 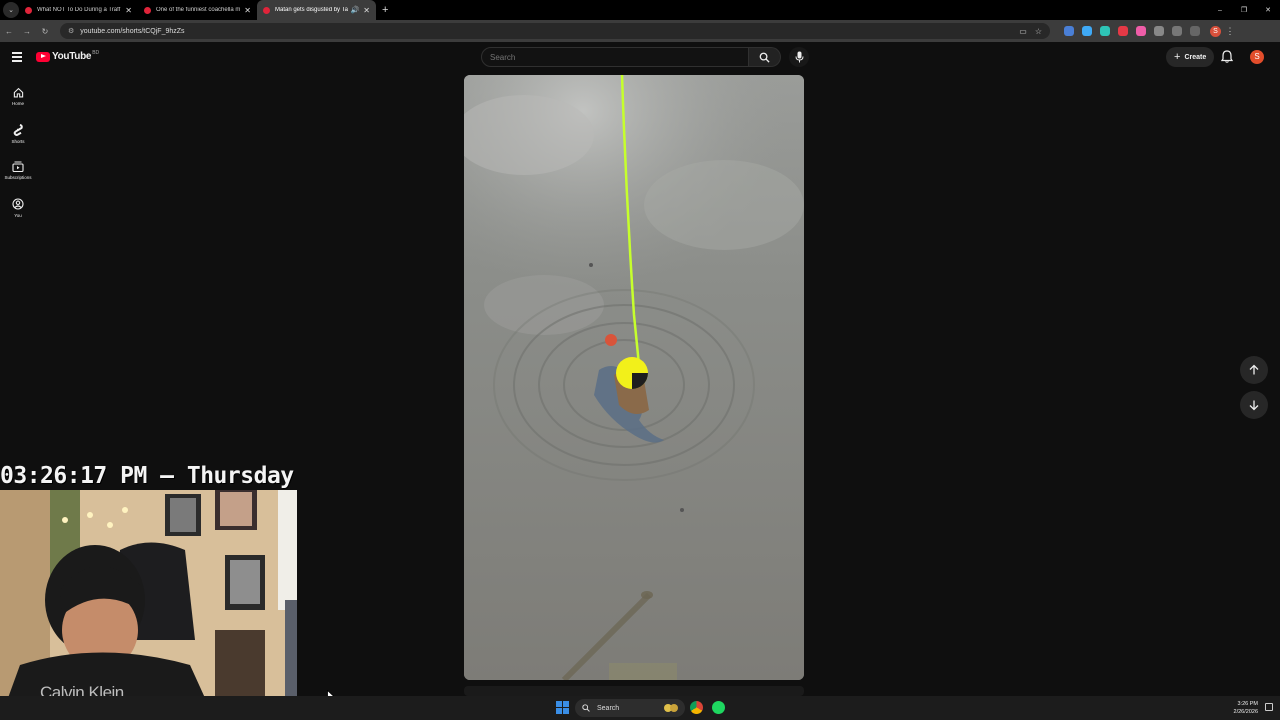 What do you see at coordinates (634, 691) in the screenshot?
I see `video-bottom-bar` at bounding box center [634, 691].